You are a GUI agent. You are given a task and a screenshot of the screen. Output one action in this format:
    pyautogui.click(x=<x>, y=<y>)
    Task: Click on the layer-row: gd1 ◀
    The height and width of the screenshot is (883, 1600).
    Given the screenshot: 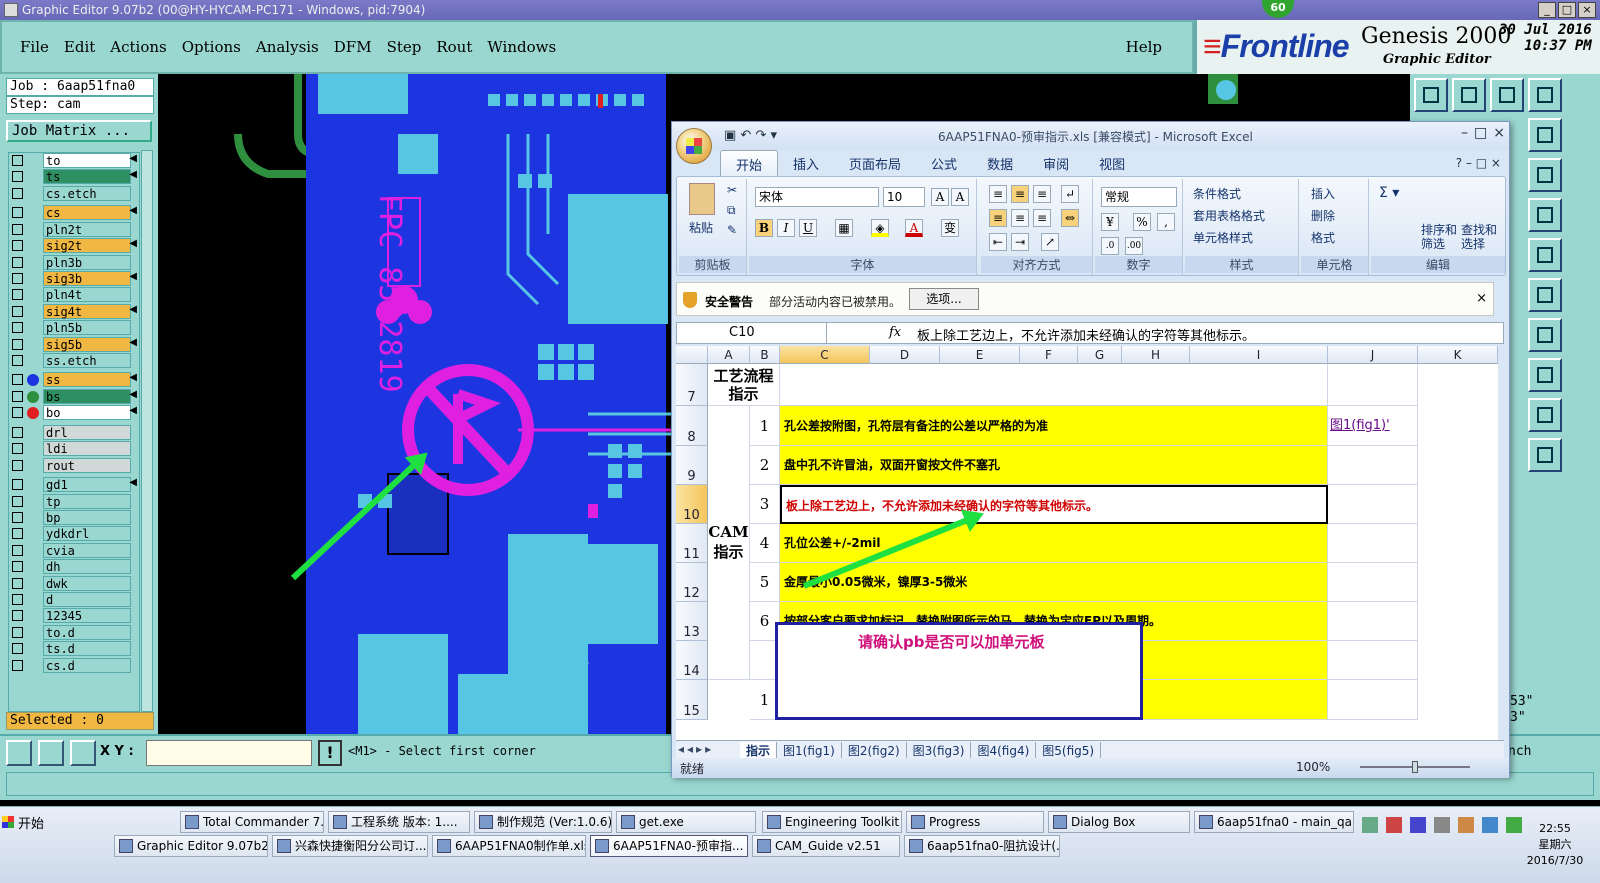 What is the action you would take?
    pyautogui.click(x=74, y=485)
    